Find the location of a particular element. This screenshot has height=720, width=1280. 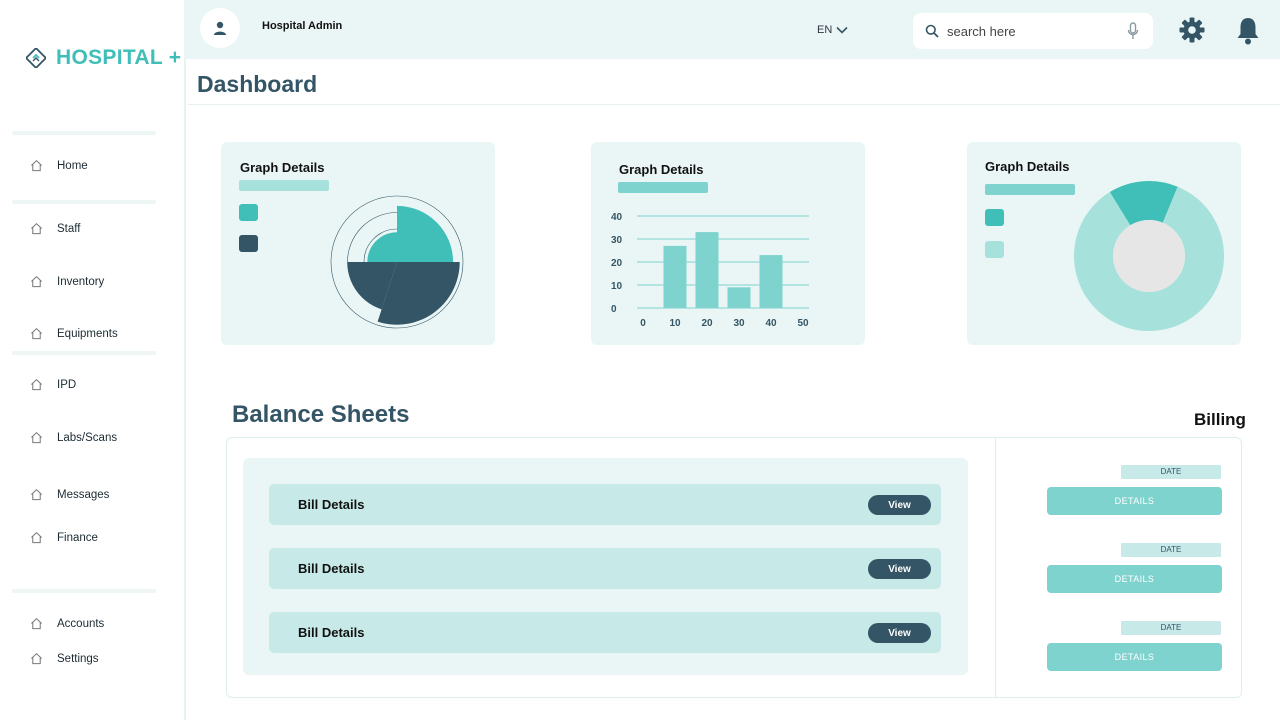

donut-chart is located at coordinates (1149, 256).